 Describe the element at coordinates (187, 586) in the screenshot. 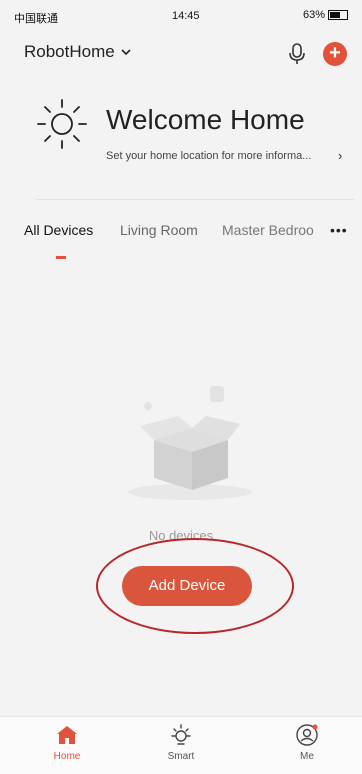

I see `add-device-button: Add Device` at that location.